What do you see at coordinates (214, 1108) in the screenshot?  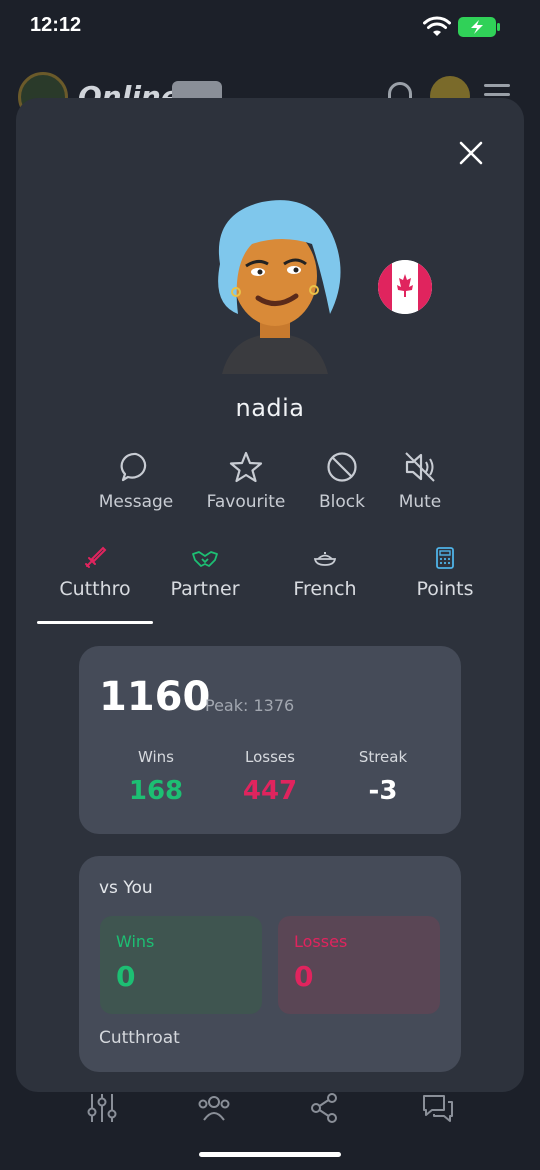 I see `friends-icon` at bounding box center [214, 1108].